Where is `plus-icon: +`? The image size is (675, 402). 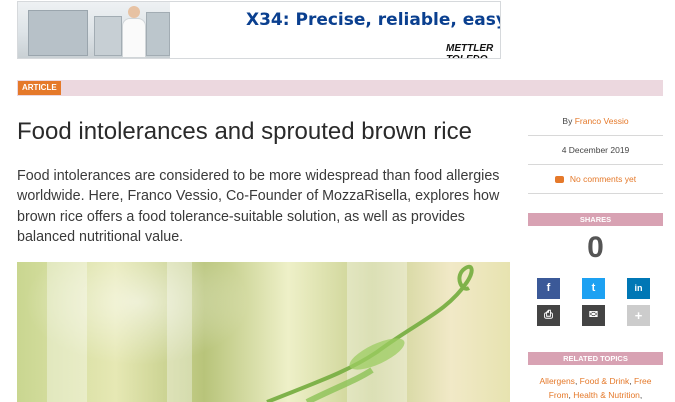
plus-icon: + is located at coordinates (638, 315).